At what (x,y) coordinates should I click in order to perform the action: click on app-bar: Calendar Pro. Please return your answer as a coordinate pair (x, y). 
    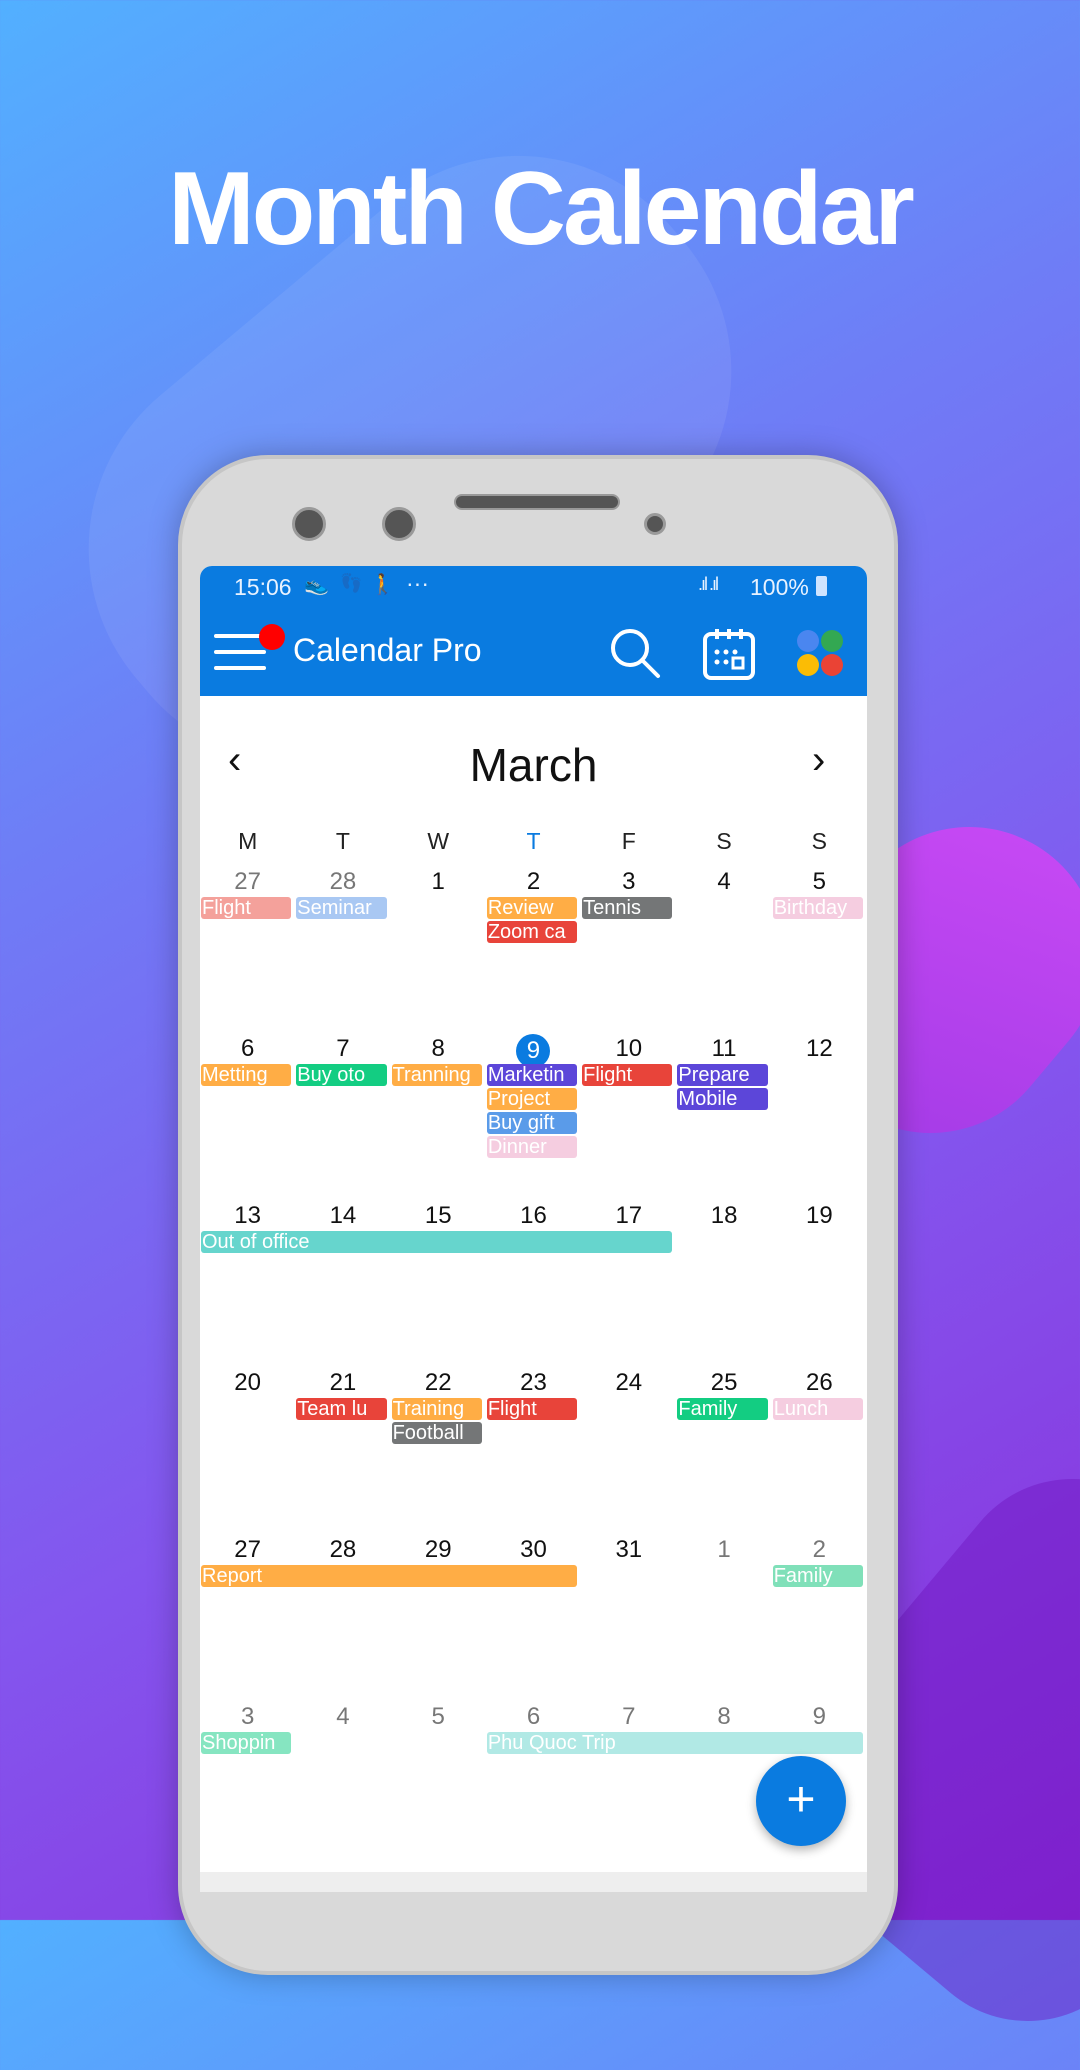
    Looking at the image, I should click on (533, 652).